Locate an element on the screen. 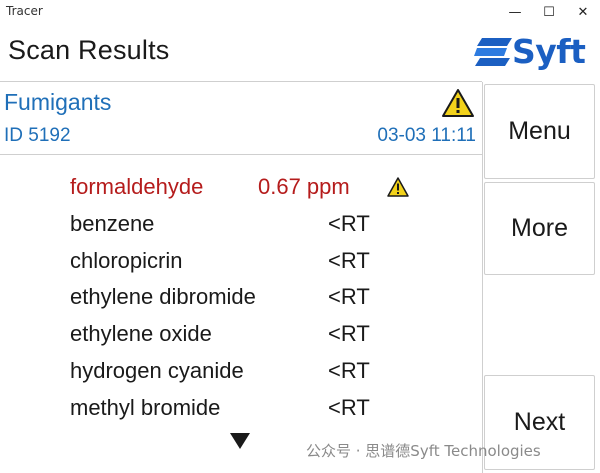 The image size is (600, 473). menu-button: Menu is located at coordinates (539, 131).